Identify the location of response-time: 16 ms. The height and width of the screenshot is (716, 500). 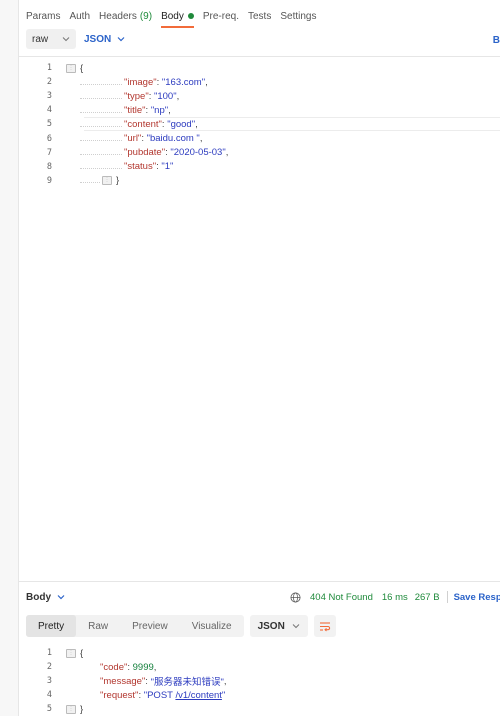
(395, 597).